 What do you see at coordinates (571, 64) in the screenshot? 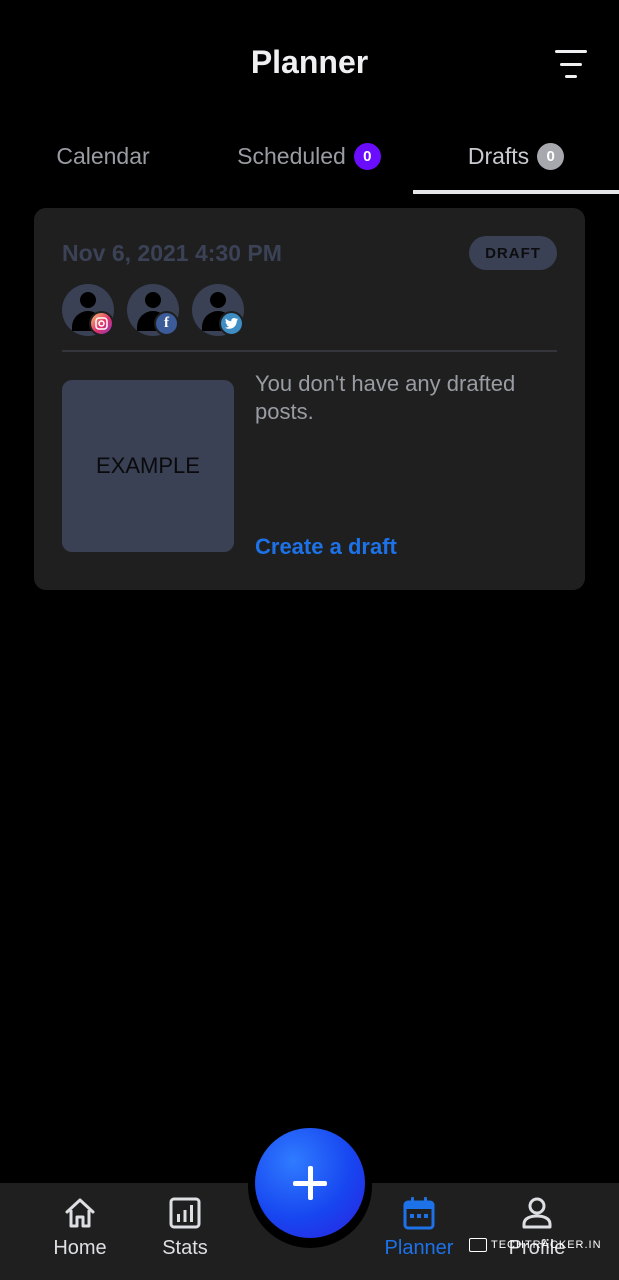
I see `filter-icon` at bounding box center [571, 64].